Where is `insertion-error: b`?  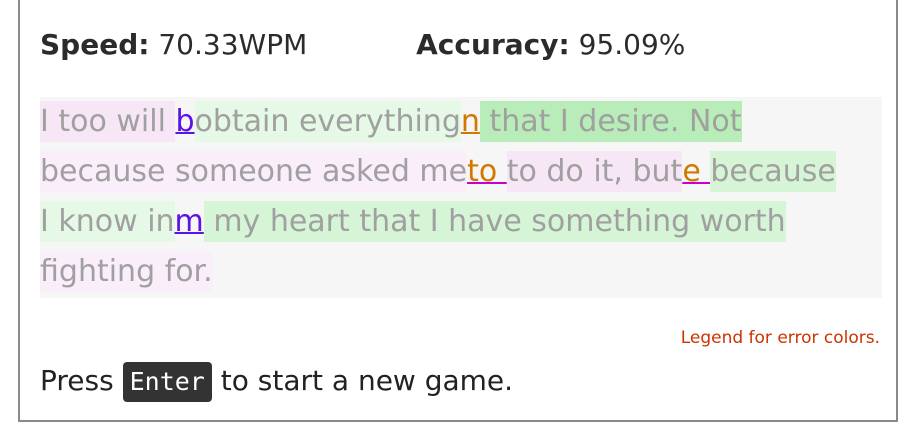
insertion-error: b is located at coordinates (185, 121).